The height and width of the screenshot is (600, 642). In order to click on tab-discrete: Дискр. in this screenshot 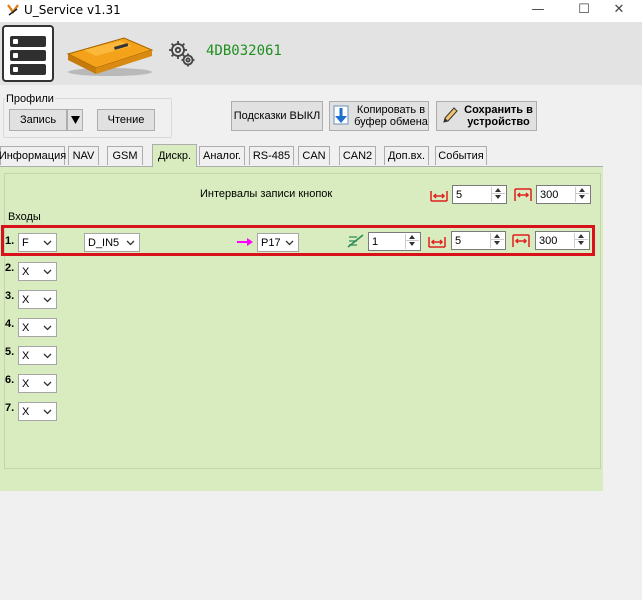, I will do `click(174, 155)`.